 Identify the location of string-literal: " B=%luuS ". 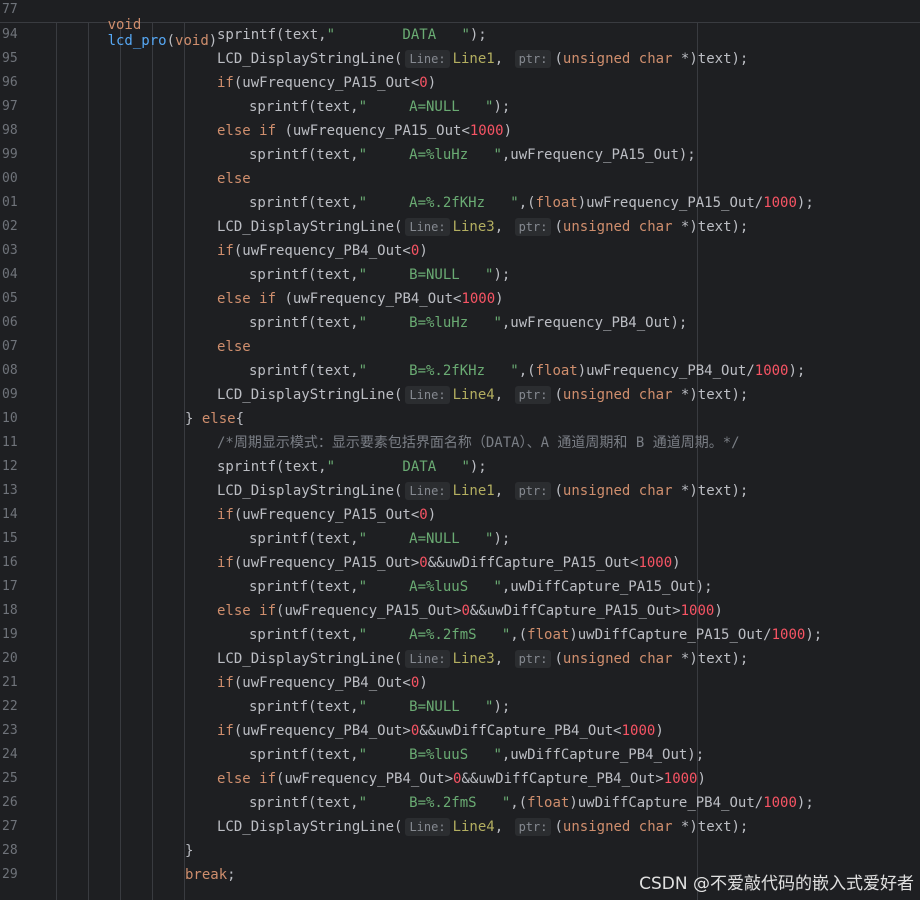
(430, 755).